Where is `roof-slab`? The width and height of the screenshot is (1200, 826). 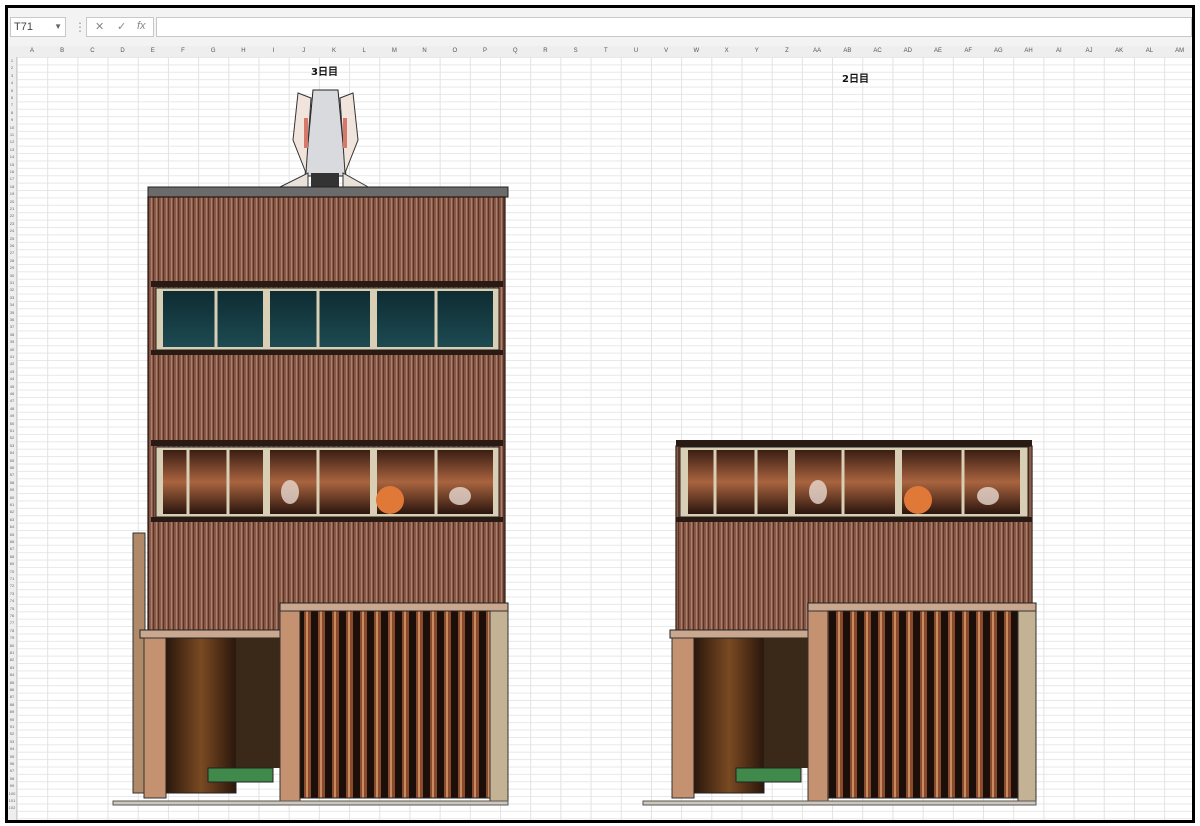
roof-slab is located at coordinates (328, 192).